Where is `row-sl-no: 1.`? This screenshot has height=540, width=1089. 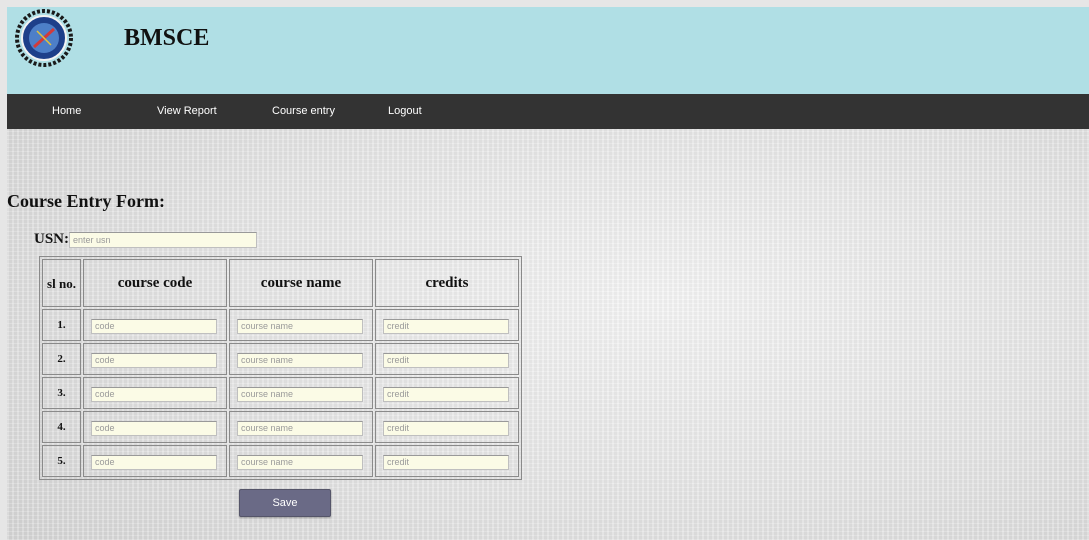
row-sl-no: 1. is located at coordinates (61, 325).